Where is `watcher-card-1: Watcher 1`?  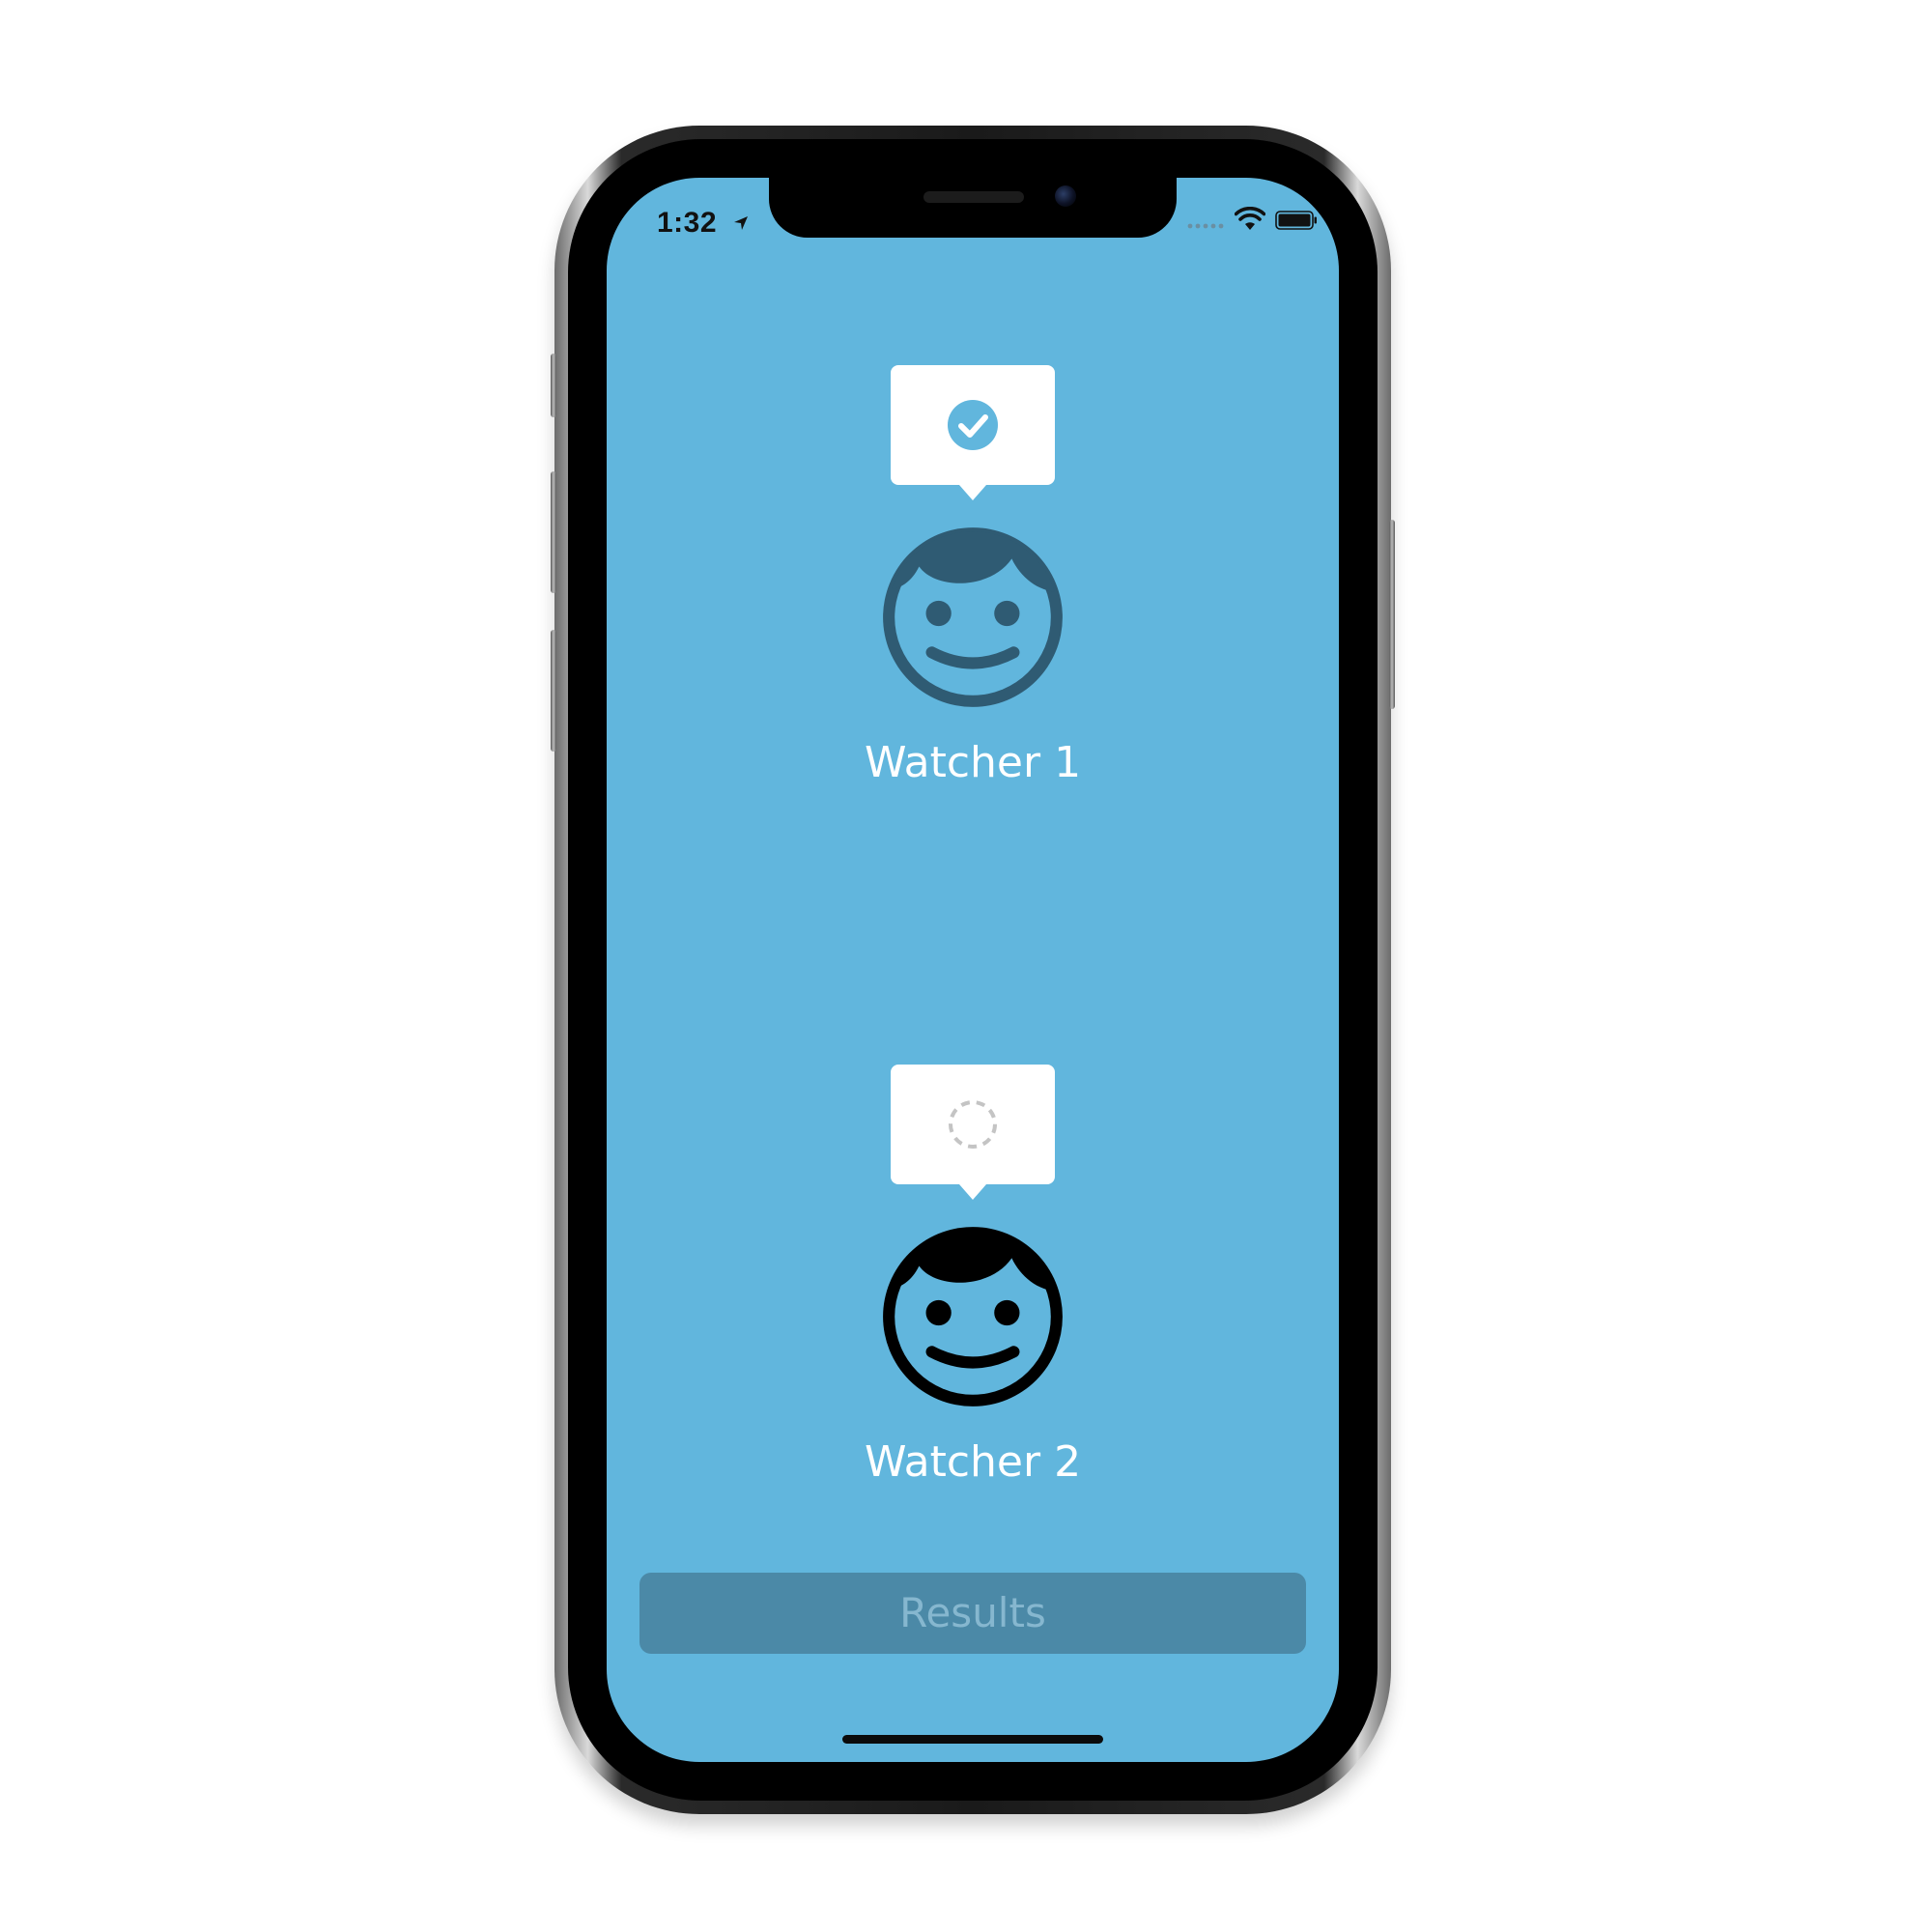
watcher-card-1: Watcher 1 is located at coordinates (973, 582).